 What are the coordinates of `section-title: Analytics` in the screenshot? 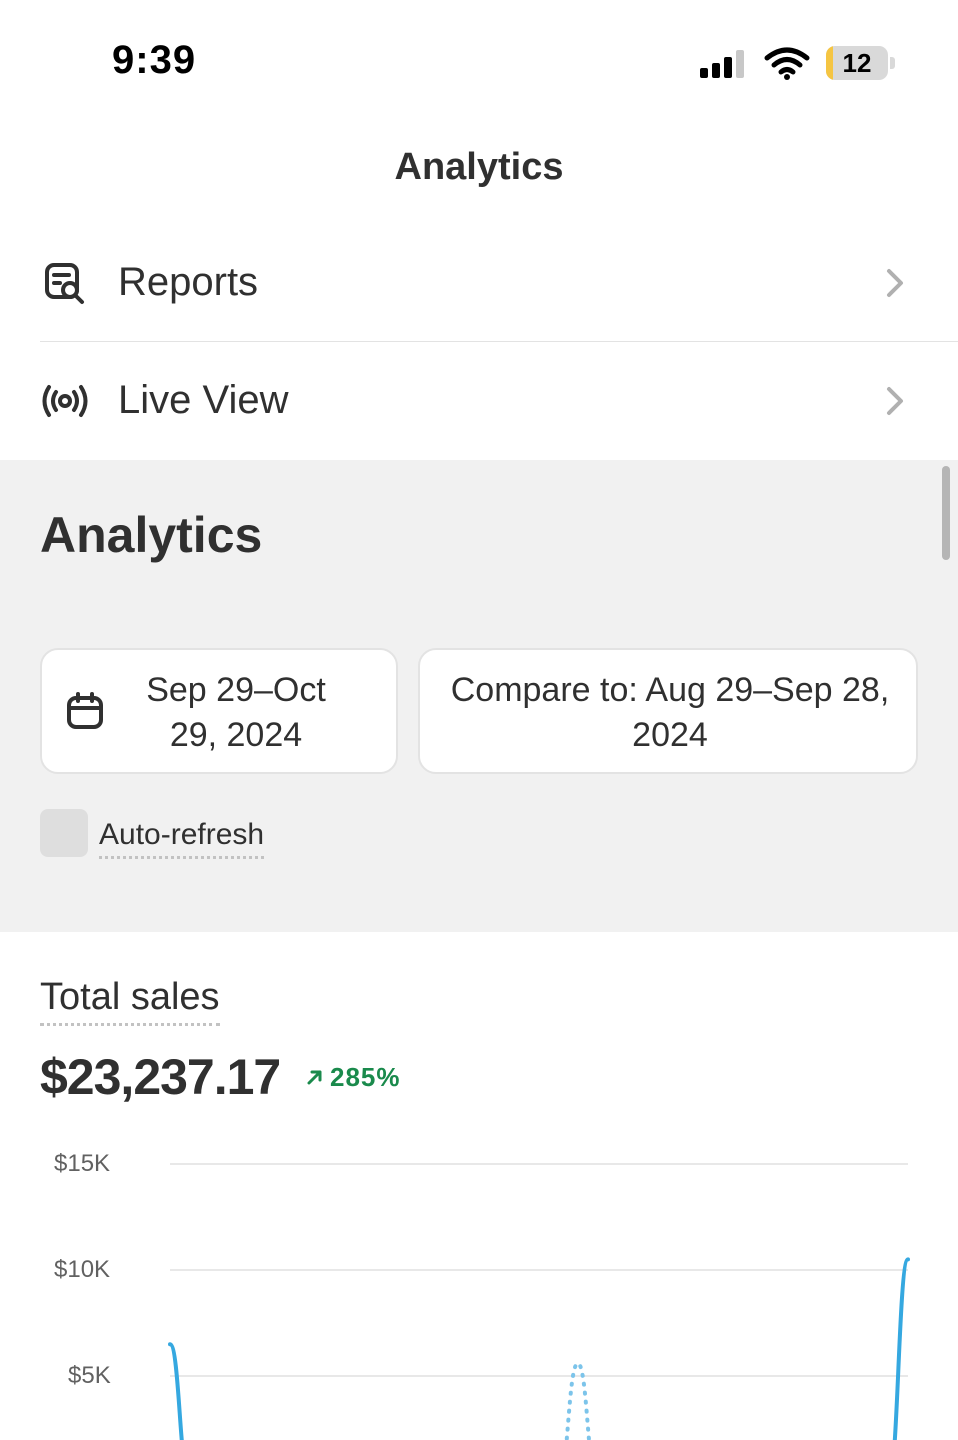 It's located at (151, 535).